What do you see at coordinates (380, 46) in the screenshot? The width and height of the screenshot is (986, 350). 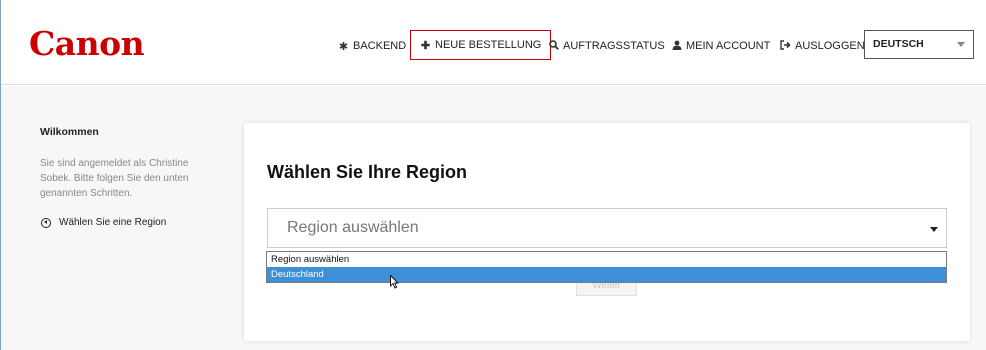 I see `nav-backend-label: BACKEND` at bounding box center [380, 46].